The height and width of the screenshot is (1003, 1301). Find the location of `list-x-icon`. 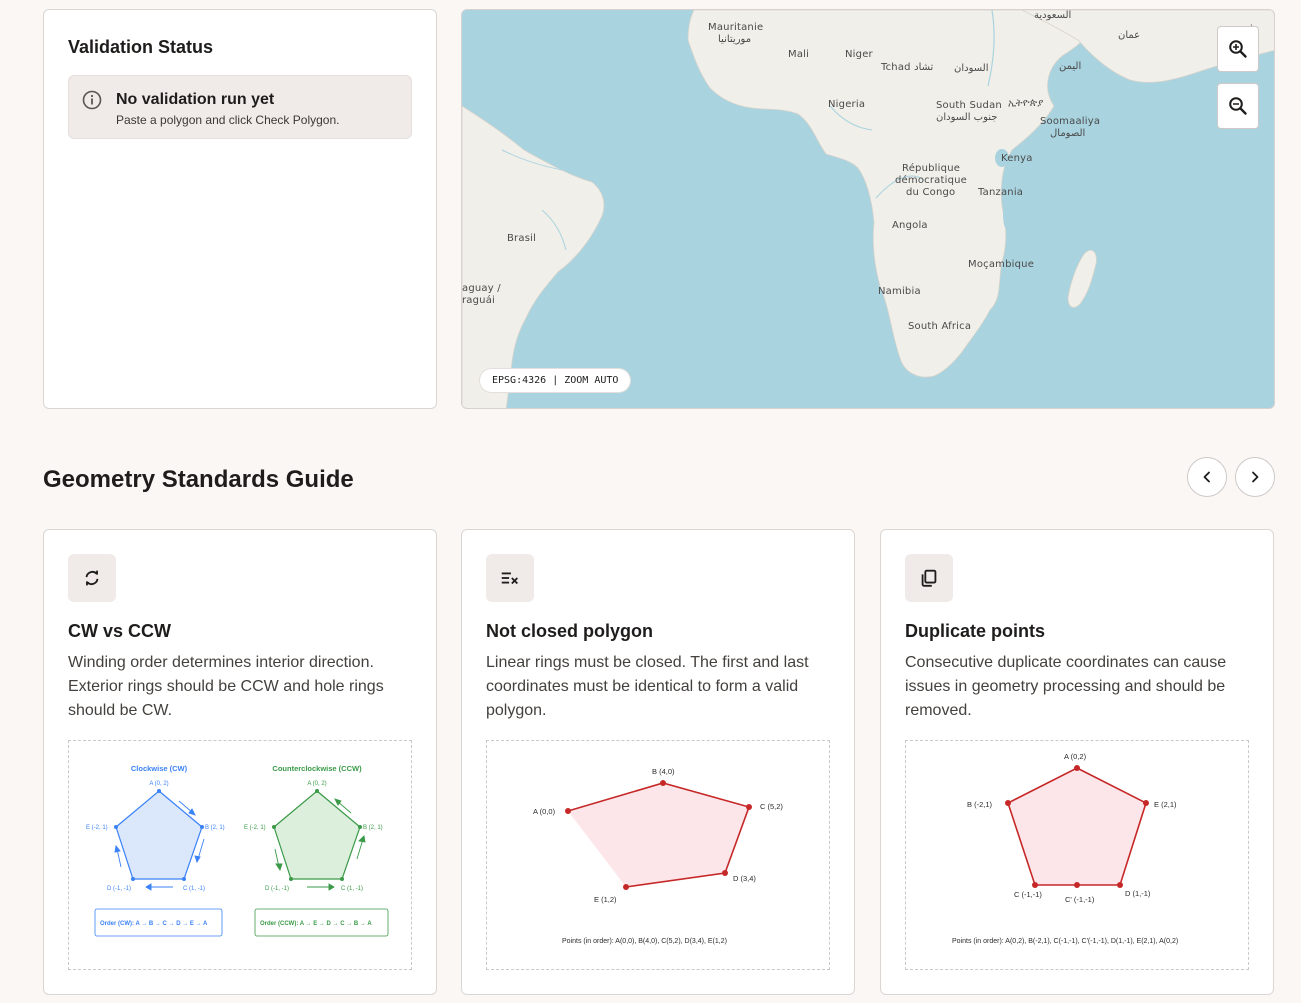

list-x-icon is located at coordinates (509, 578).